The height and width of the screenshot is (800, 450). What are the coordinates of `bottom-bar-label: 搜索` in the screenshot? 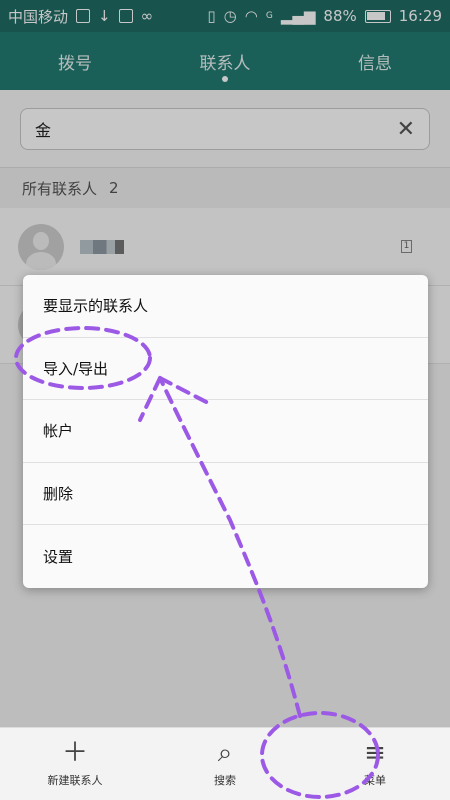 It's located at (225, 780).